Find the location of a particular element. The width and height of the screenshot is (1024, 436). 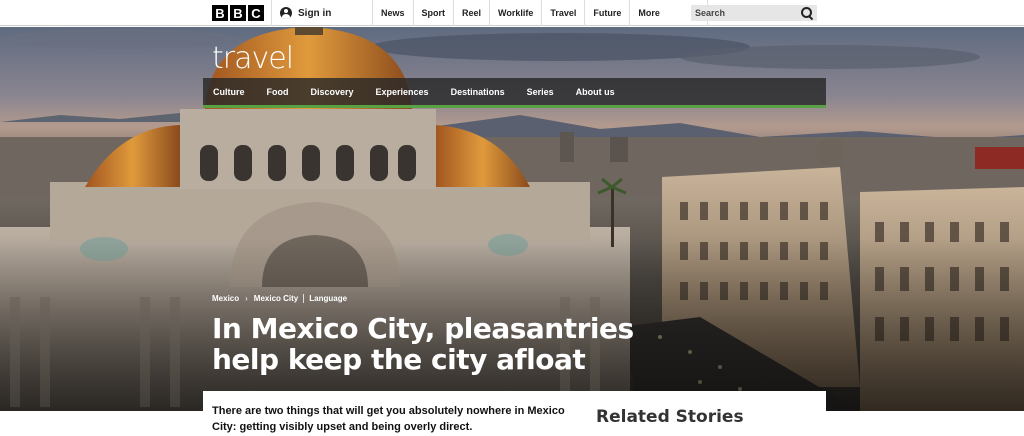

breadcrumb-mexico: Mexico is located at coordinates (225, 298).